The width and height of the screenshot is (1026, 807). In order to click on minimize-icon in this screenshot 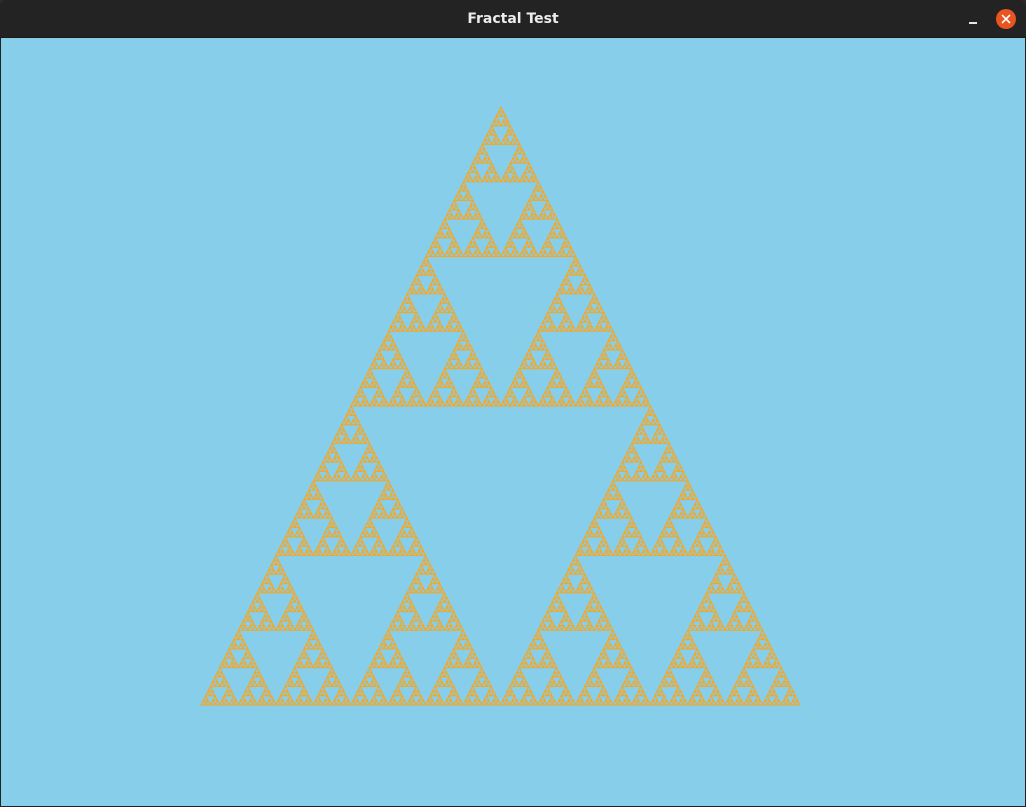, I will do `click(973, 23)`.